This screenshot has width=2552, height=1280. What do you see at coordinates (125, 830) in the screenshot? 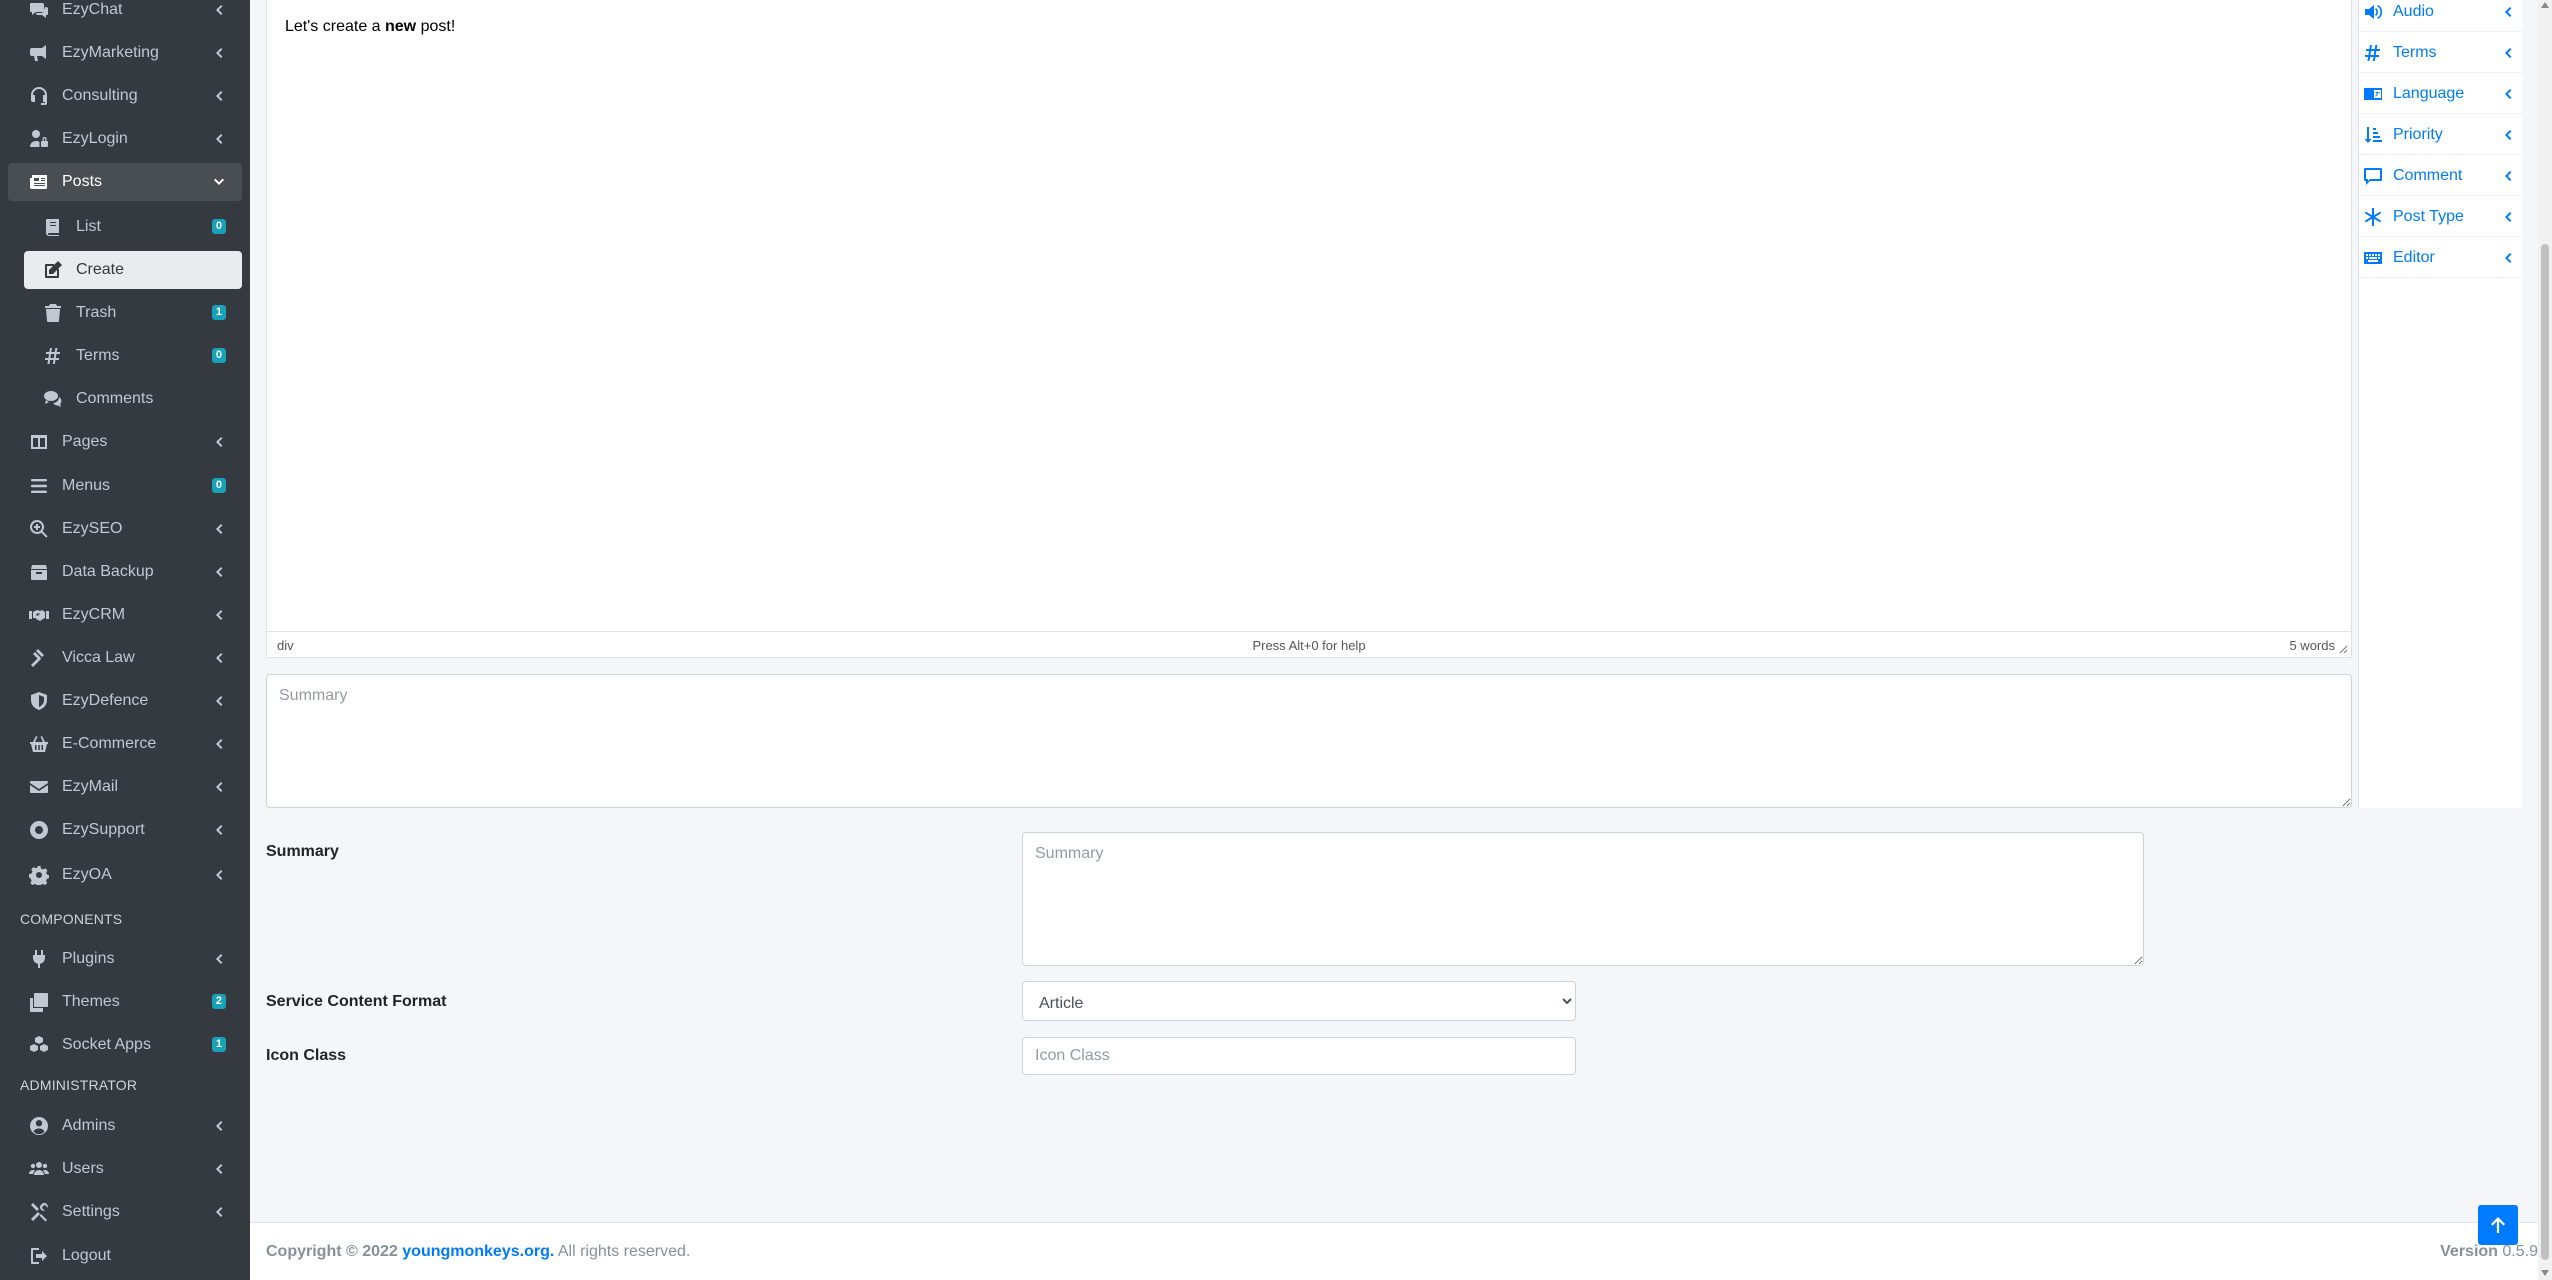
I see `sidebar-item-ezysupport: EzySupport` at bounding box center [125, 830].